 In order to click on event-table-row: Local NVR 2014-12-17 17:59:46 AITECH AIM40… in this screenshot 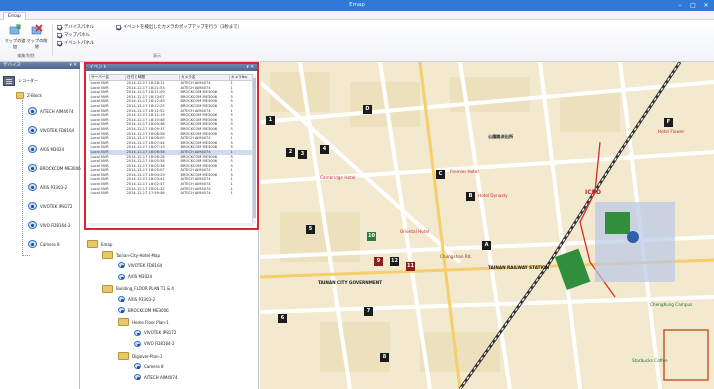, I will do `click(172, 193)`.